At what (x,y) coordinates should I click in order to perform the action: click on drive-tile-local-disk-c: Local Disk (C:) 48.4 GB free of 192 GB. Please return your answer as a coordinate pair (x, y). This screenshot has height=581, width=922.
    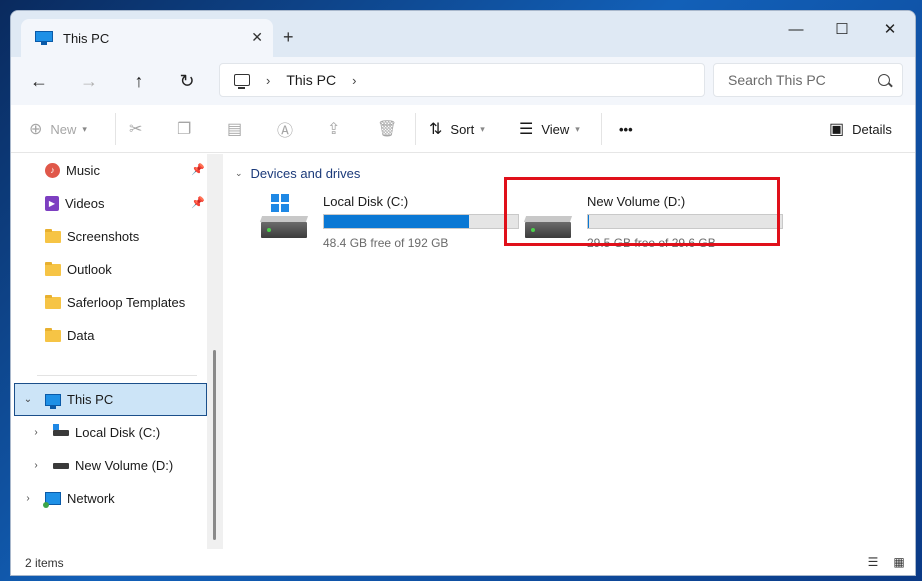
    Looking at the image, I should click on (383, 219).